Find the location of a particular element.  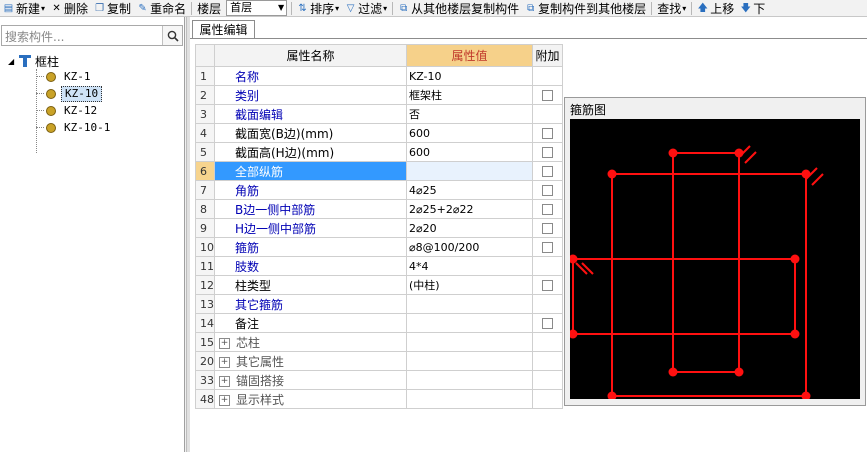

row-number: 6 is located at coordinates (205, 171).